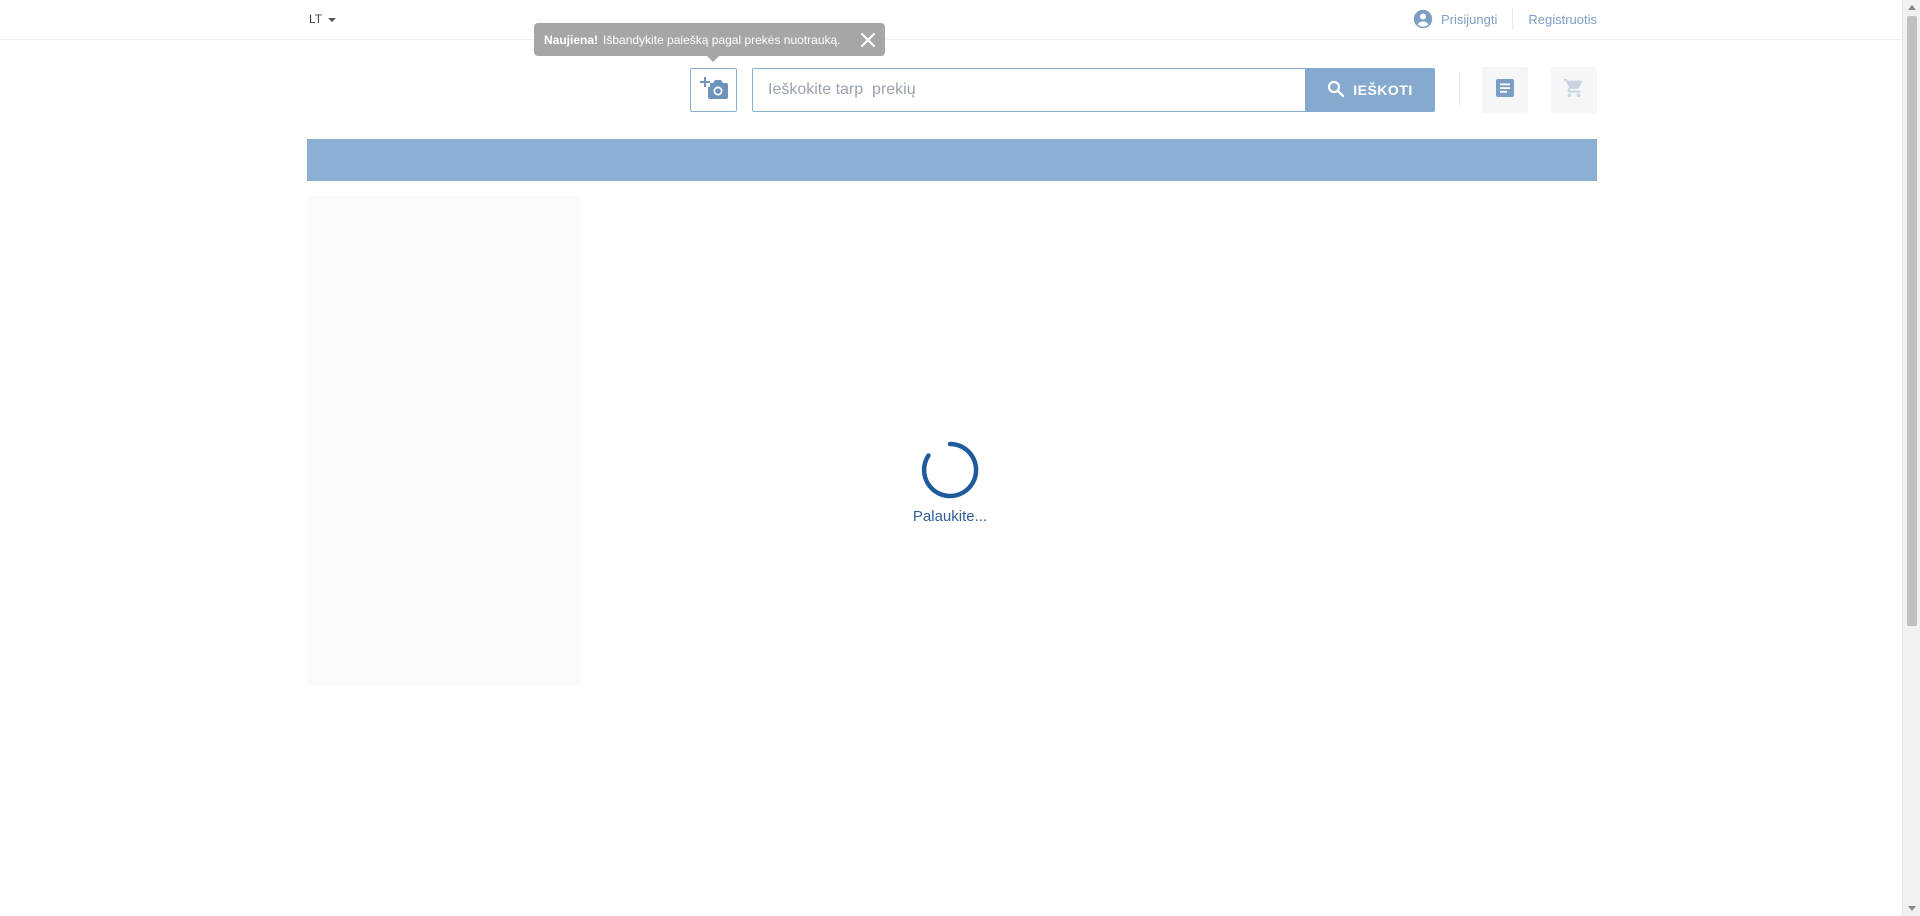 This screenshot has width=1920, height=916. I want to click on shopping-list-button, so click(1505, 90).